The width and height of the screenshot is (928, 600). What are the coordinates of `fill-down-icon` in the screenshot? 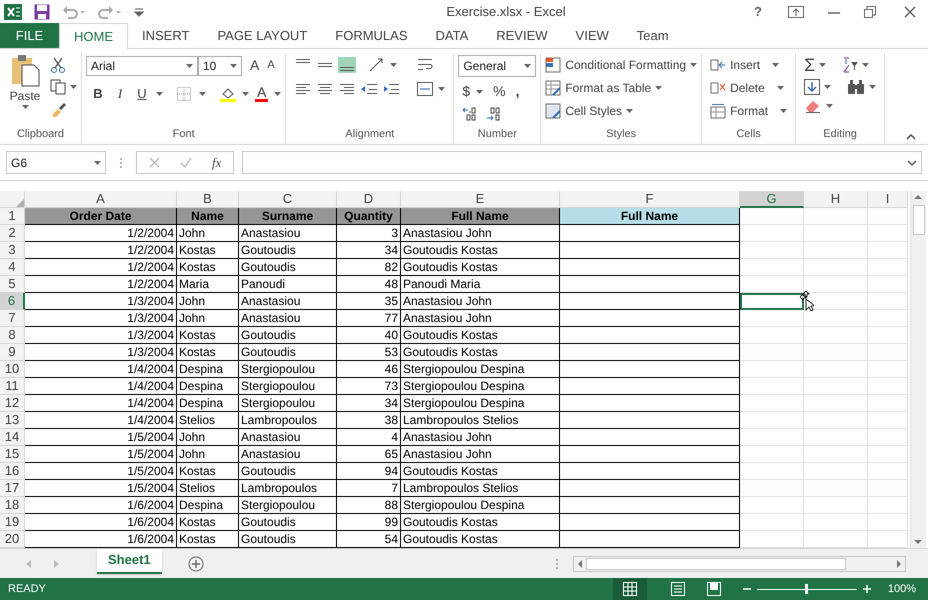 It's located at (812, 87).